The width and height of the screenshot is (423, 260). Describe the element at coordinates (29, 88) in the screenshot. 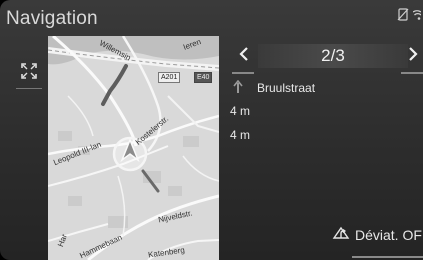

I see `expand-button-underline` at that location.